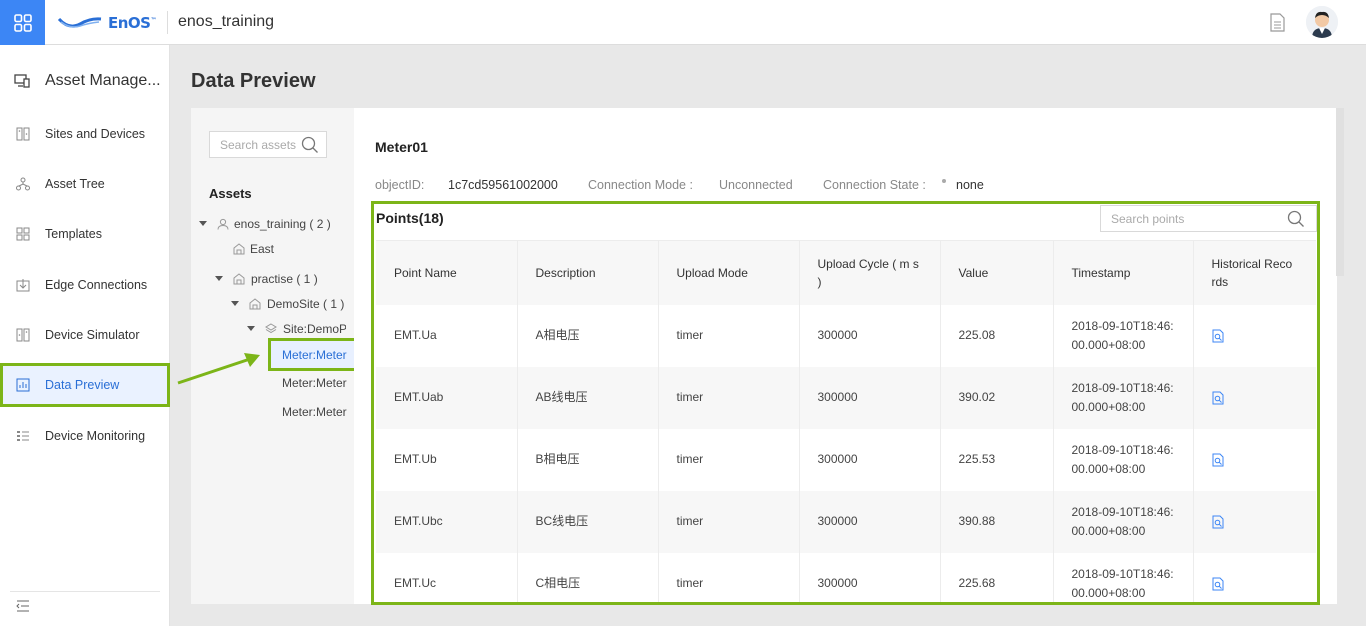  Describe the element at coordinates (588, 272) in the screenshot. I see `column-header-description: Description` at that location.